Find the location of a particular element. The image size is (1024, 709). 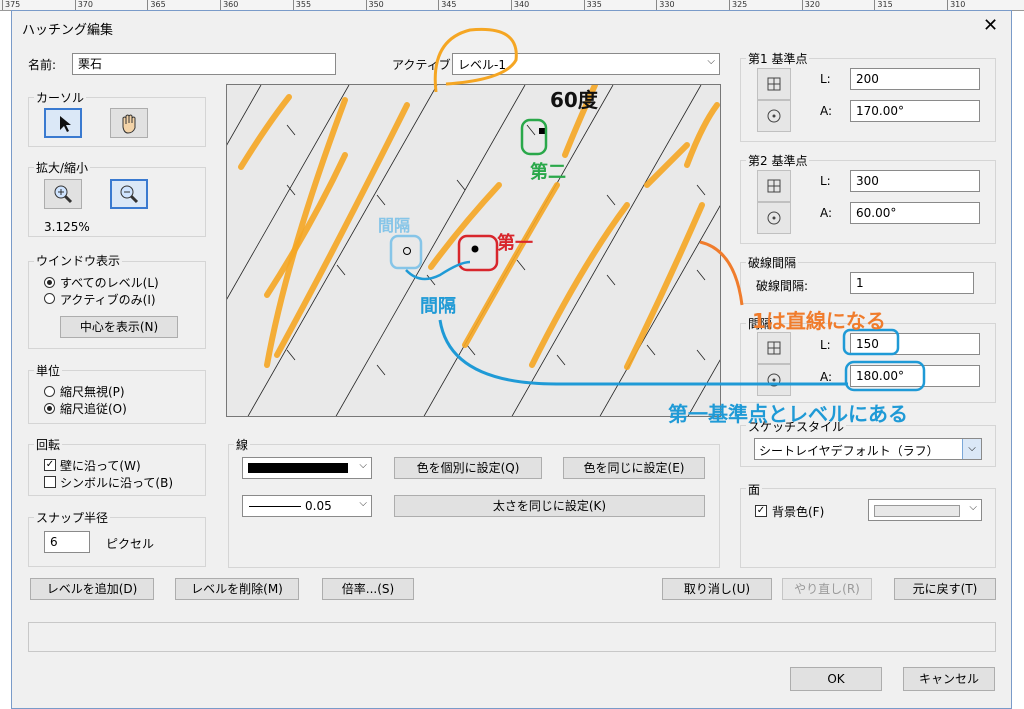

annotation-angle: 60度 is located at coordinates (574, 100).